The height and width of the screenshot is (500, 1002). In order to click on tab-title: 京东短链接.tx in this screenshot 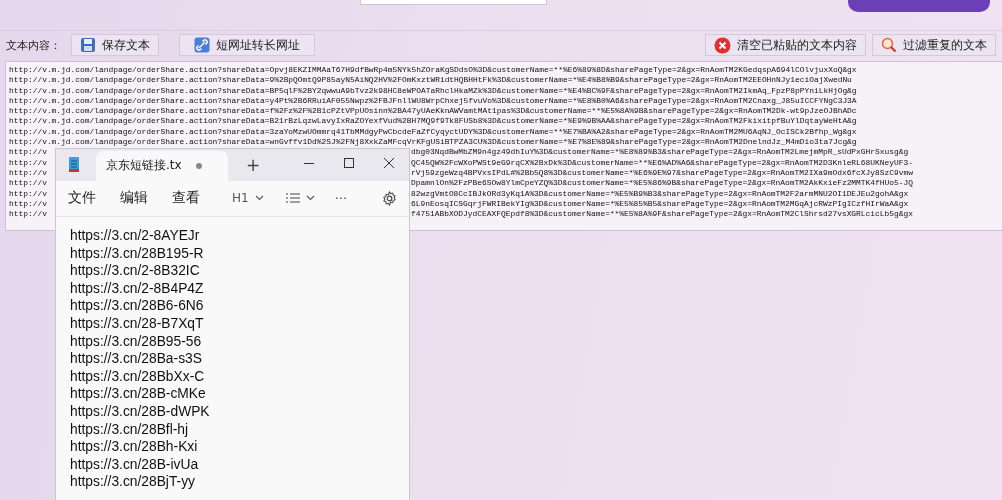, I will do `click(144, 166)`.